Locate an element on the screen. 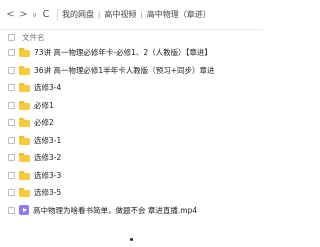  breadcrumb: 我的网盘 | 高中视频 | 高中物理（章进） is located at coordinates (136, 14).